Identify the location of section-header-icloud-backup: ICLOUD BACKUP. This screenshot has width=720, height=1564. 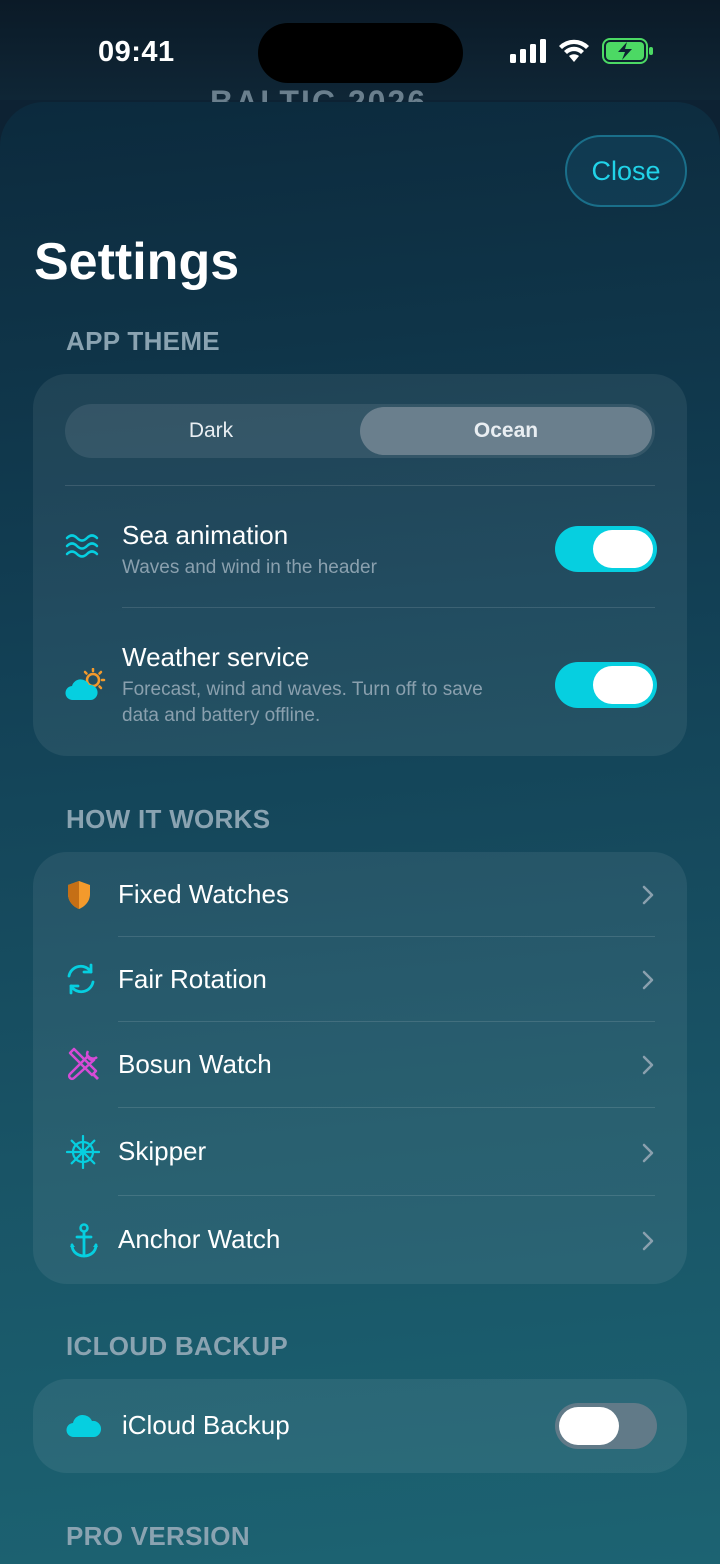
(177, 1346).